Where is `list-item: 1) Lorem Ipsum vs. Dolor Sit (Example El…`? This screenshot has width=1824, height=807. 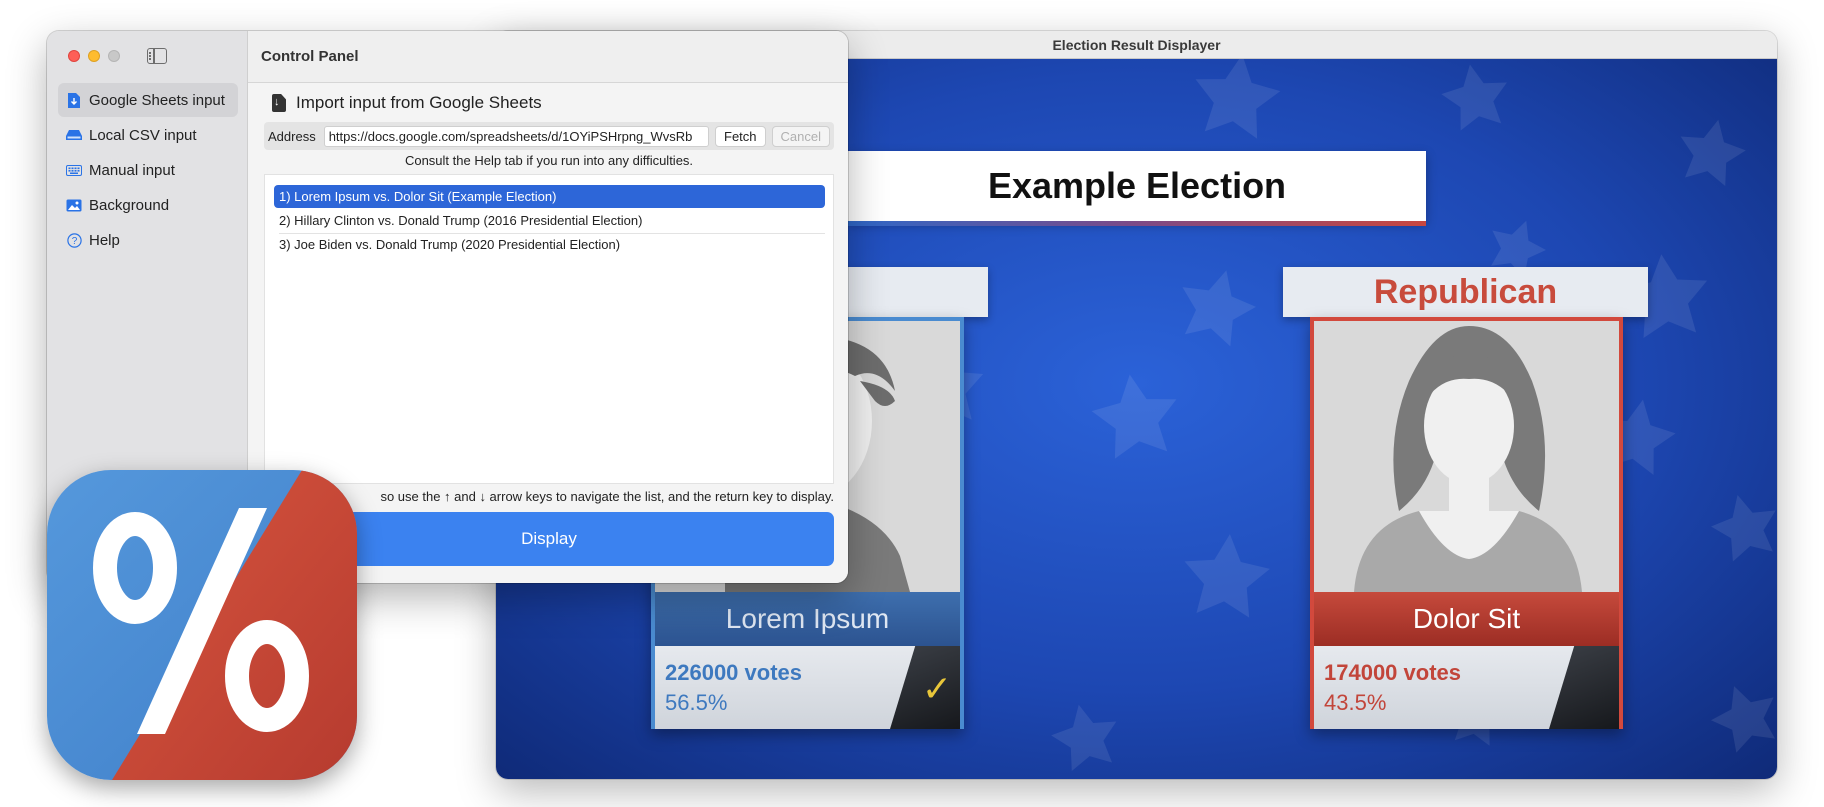
list-item: 1) Lorem Ipsum vs. Dolor Sit (Example El… is located at coordinates (549, 196).